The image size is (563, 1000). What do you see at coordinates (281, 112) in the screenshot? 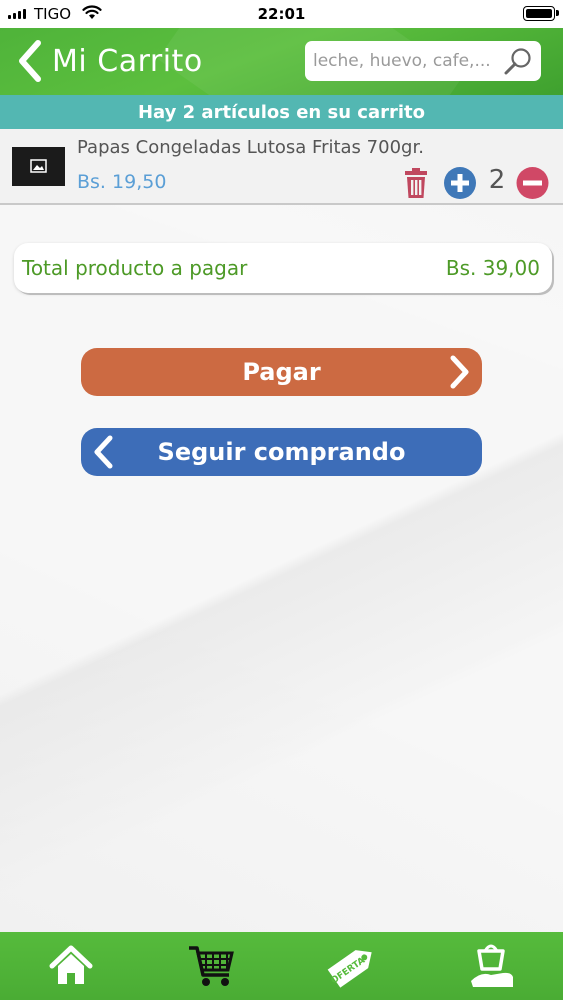
I see `cart-count-banner: Hay 2 artículos en su carrito` at bounding box center [281, 112].